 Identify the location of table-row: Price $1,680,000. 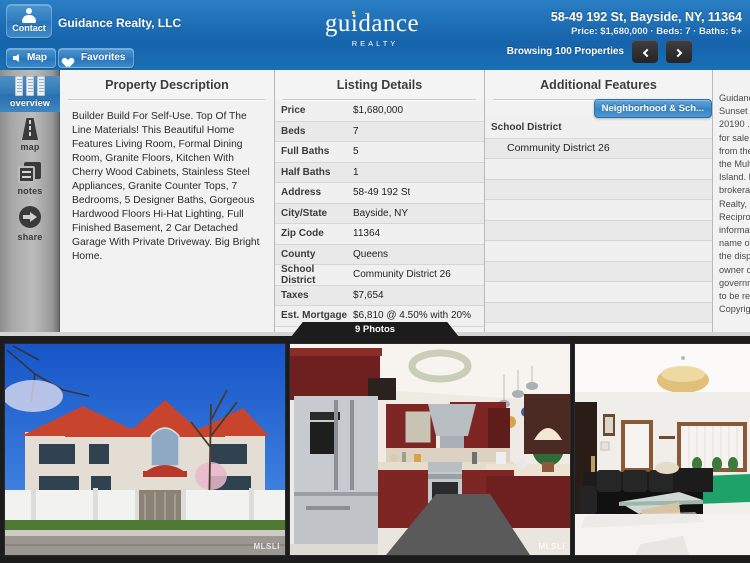
(379, 111).